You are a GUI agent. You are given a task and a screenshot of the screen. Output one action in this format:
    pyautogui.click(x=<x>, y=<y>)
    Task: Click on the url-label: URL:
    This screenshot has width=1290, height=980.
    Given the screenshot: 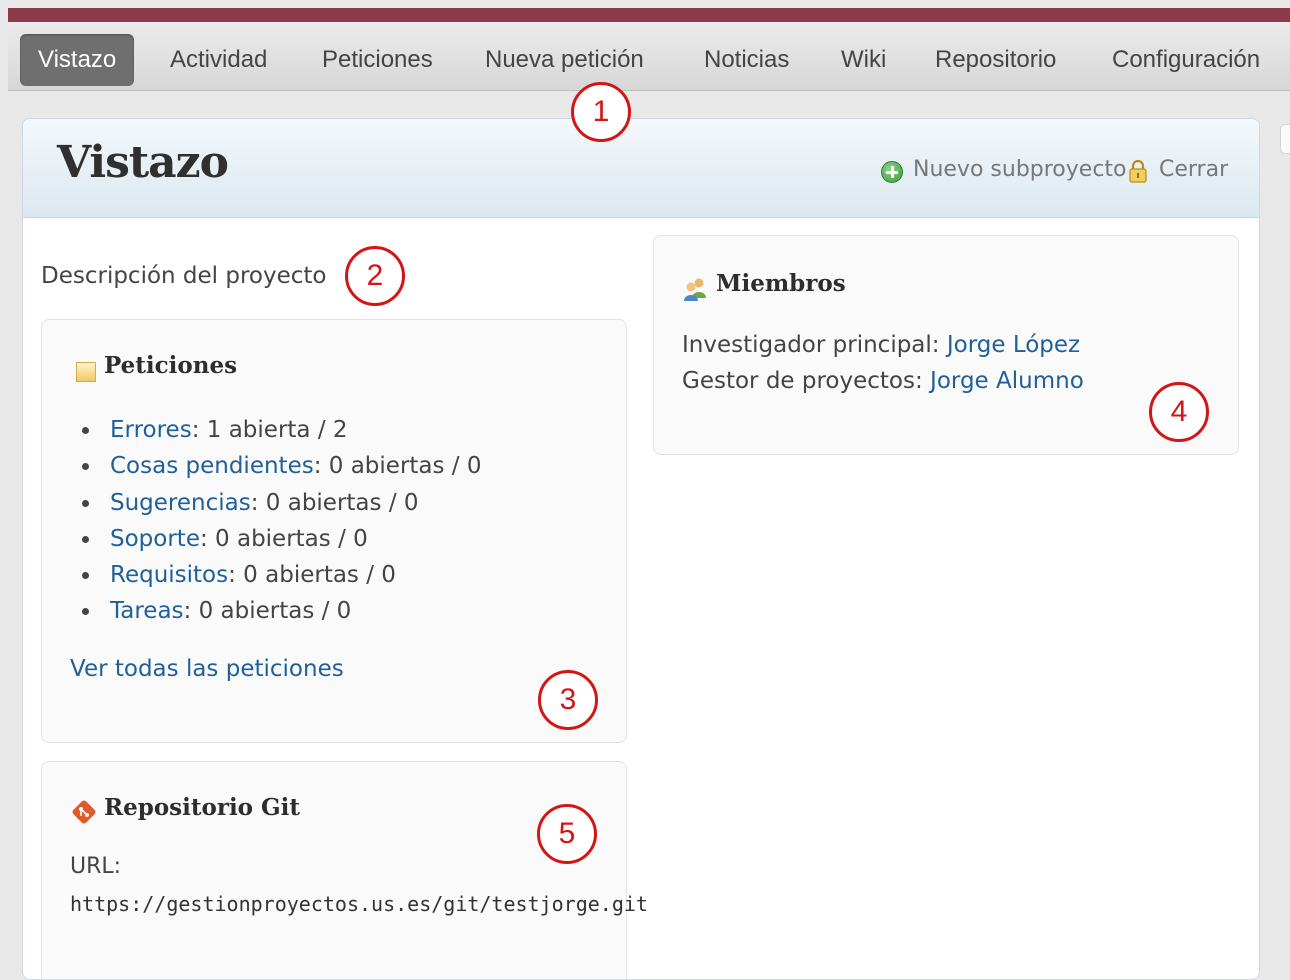 What is the action you would take?
    pyautogui.click(x=96, y=866)
    